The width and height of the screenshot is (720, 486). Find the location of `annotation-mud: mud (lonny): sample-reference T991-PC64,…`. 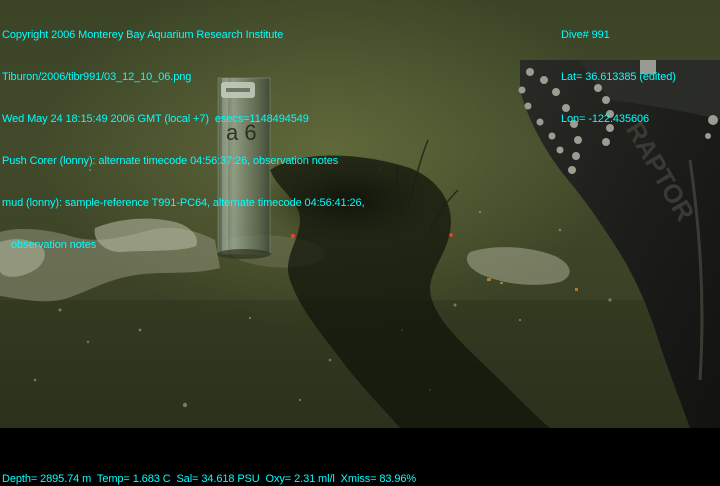

annotation-mud: mud (lonny): sample-reference T991-PC64,… is located at coordinates (183, 203).